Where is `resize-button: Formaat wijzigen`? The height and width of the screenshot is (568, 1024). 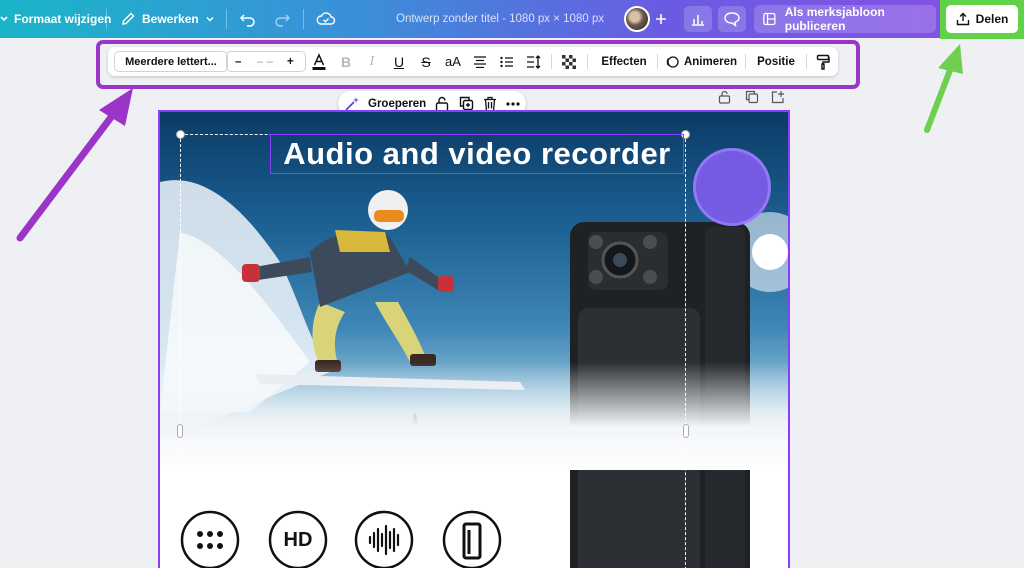 resize-button: Formaat wijzigen is located at coordinates (55, 19).